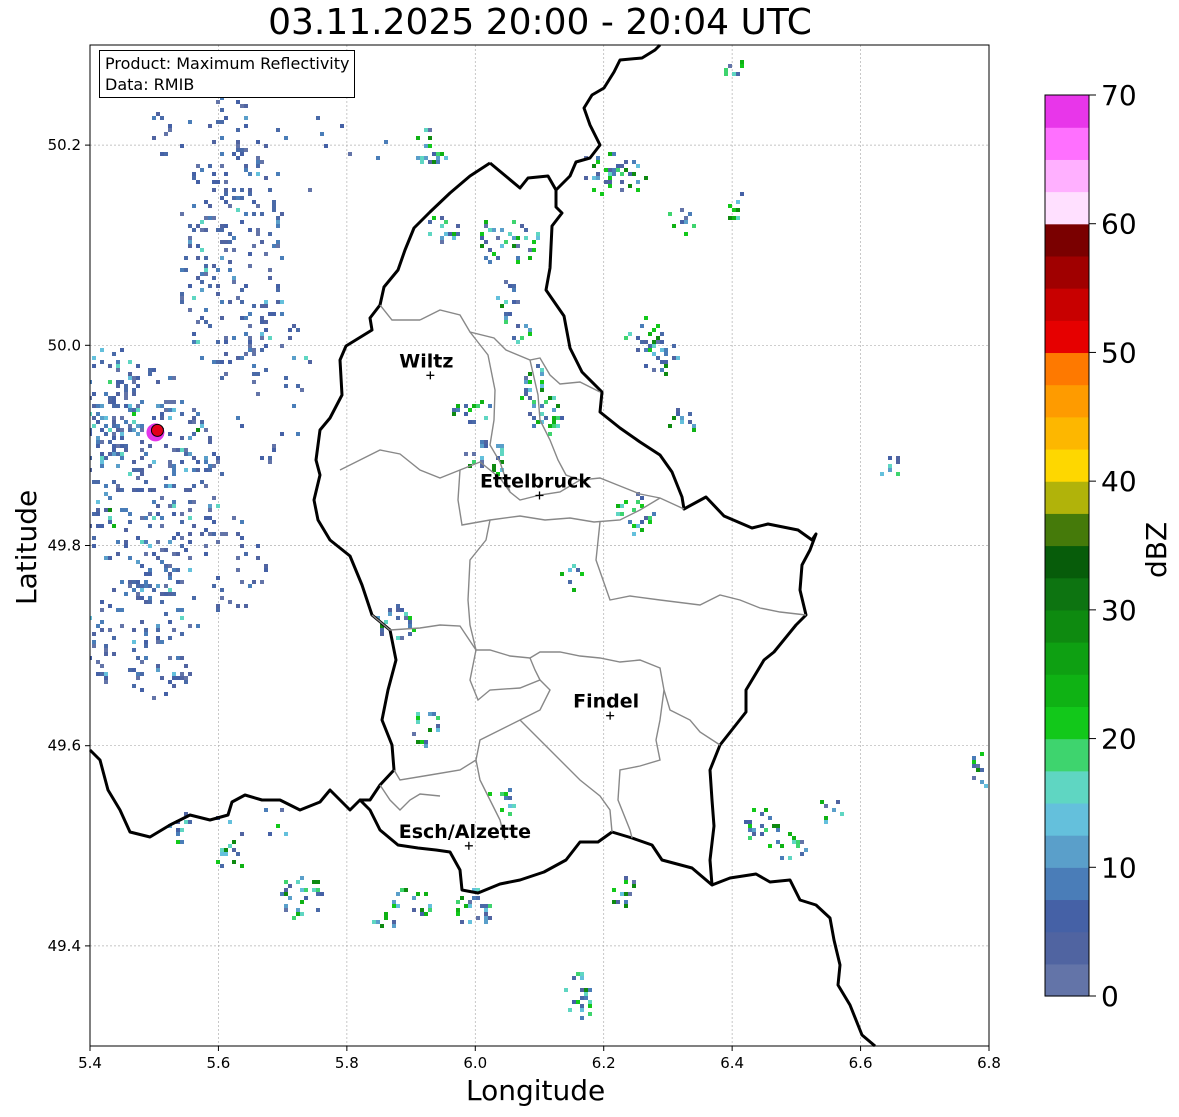 Image resolution: width=1179 pixels, height=1117 pixels. What do you see at coordinates (475, 1063) in the screenshot?
I see `x-tick-label: 6.0` at bounding box center [475, 1063].